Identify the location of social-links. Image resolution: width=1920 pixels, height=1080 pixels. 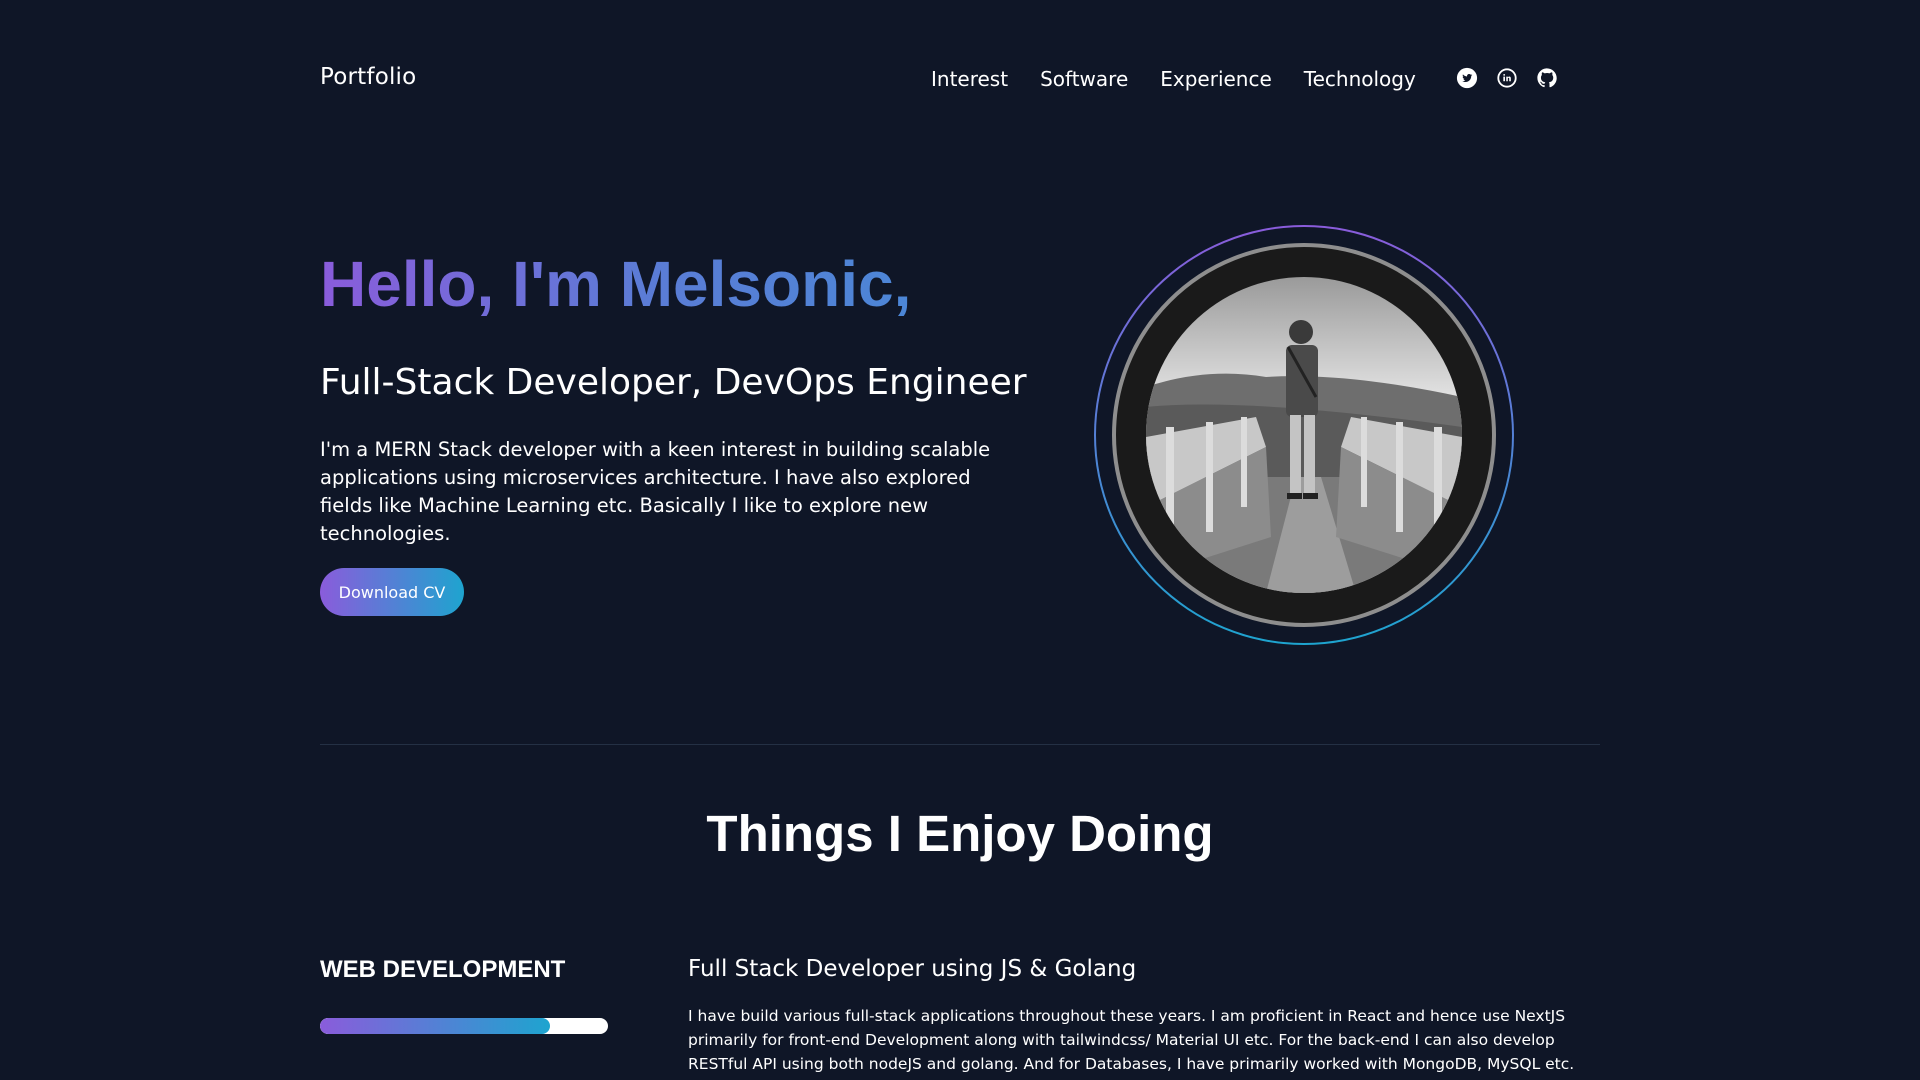
(1507, 78).